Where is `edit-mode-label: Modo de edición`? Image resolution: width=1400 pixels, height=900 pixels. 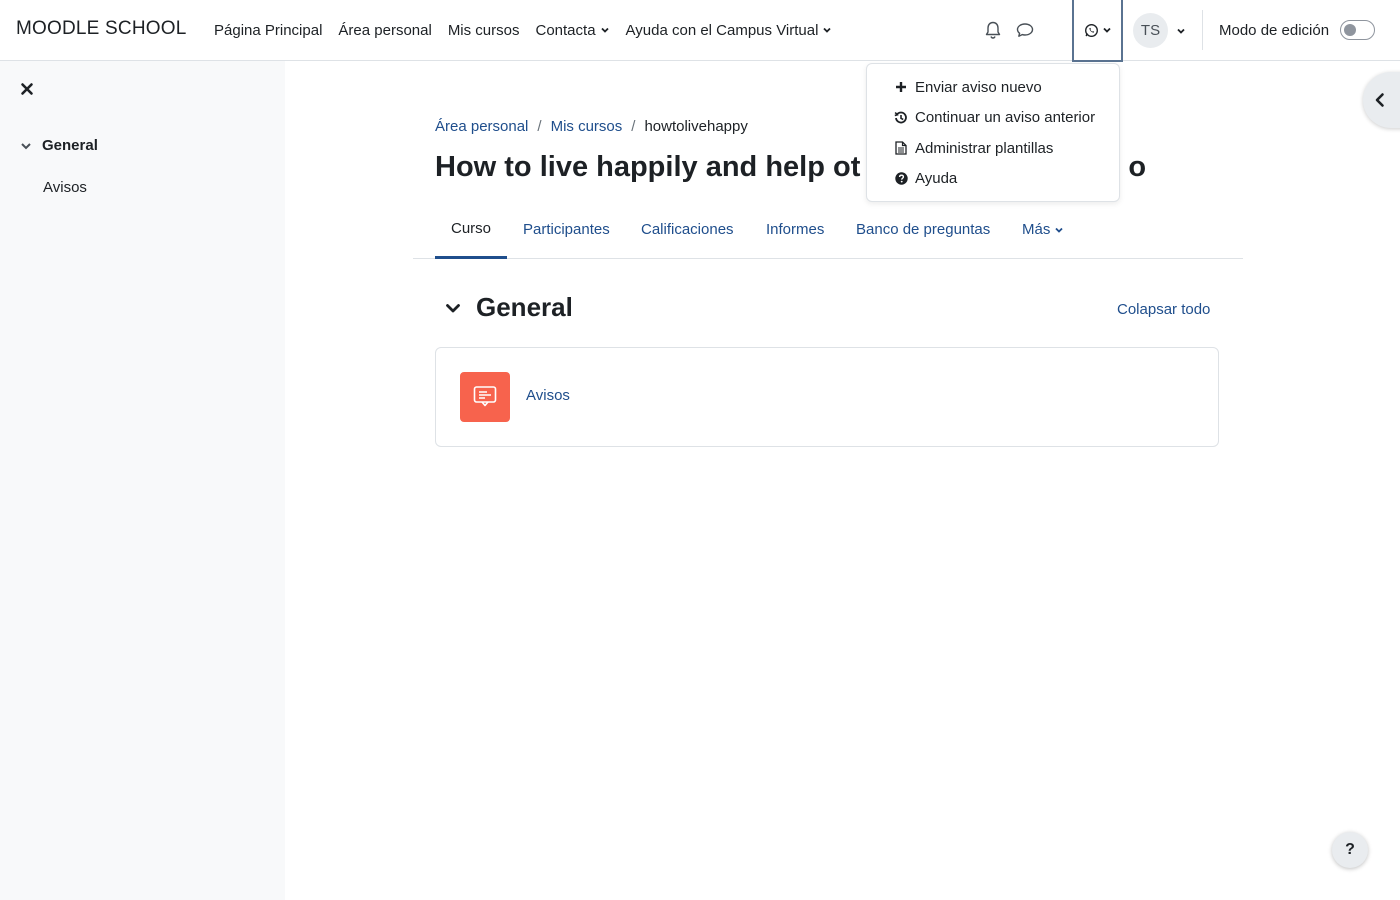 edit-mode-label: Modo de edición is located at coordinates (1274, 30).